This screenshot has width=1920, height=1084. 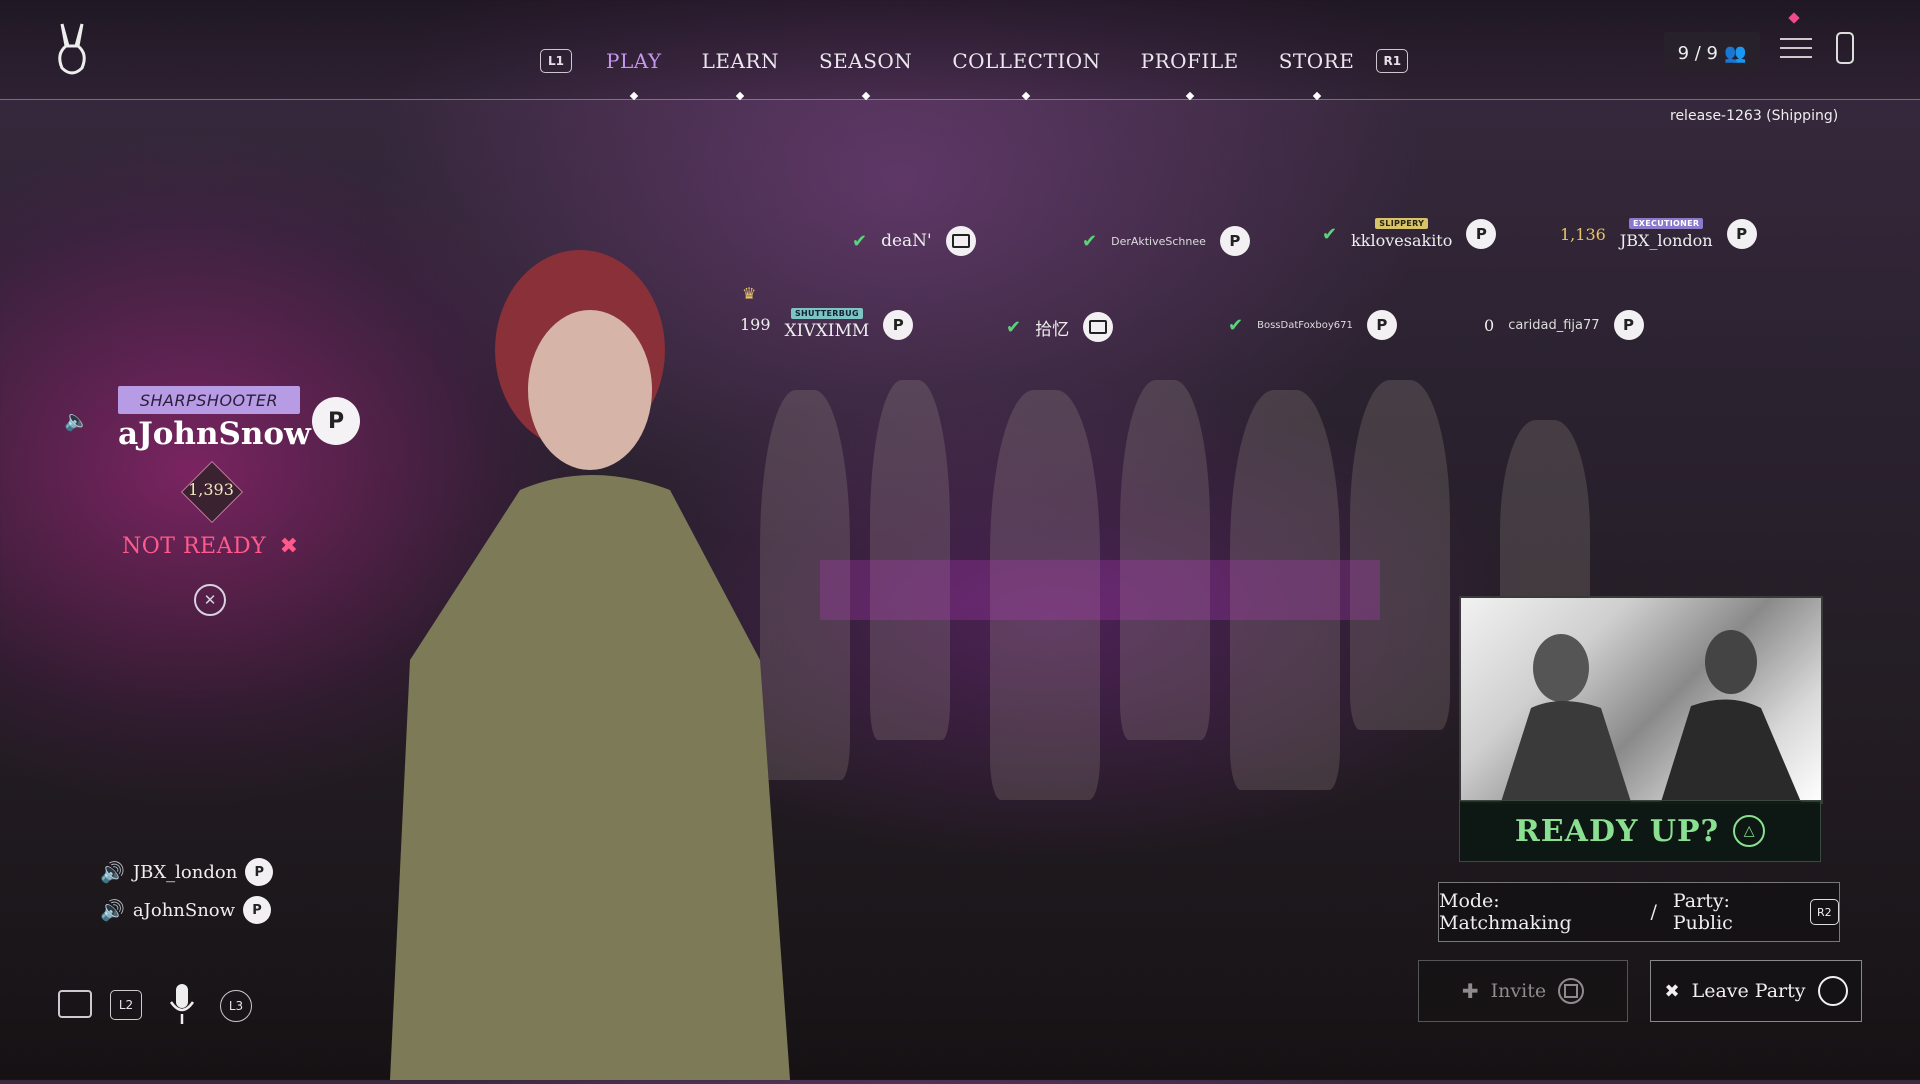 I want to click on voice-chat-row: 🔊 JBX_london P, so click(x=187, y=872).